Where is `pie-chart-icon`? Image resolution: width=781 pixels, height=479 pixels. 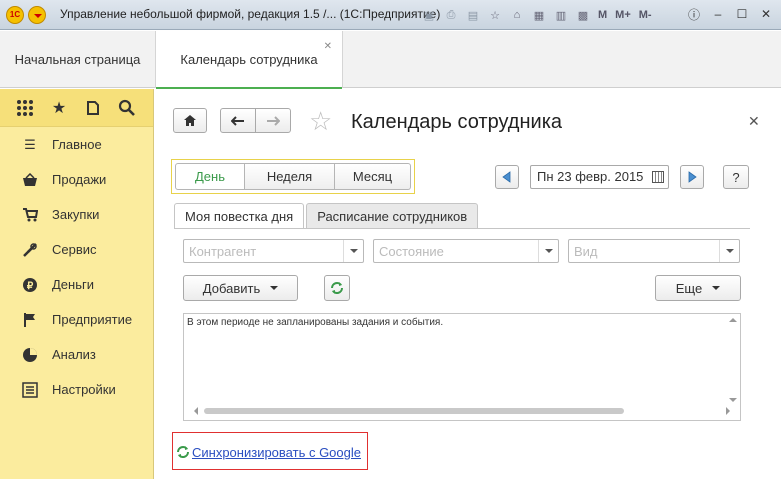 pie-chart-icon is located at coordinates (30, 355).